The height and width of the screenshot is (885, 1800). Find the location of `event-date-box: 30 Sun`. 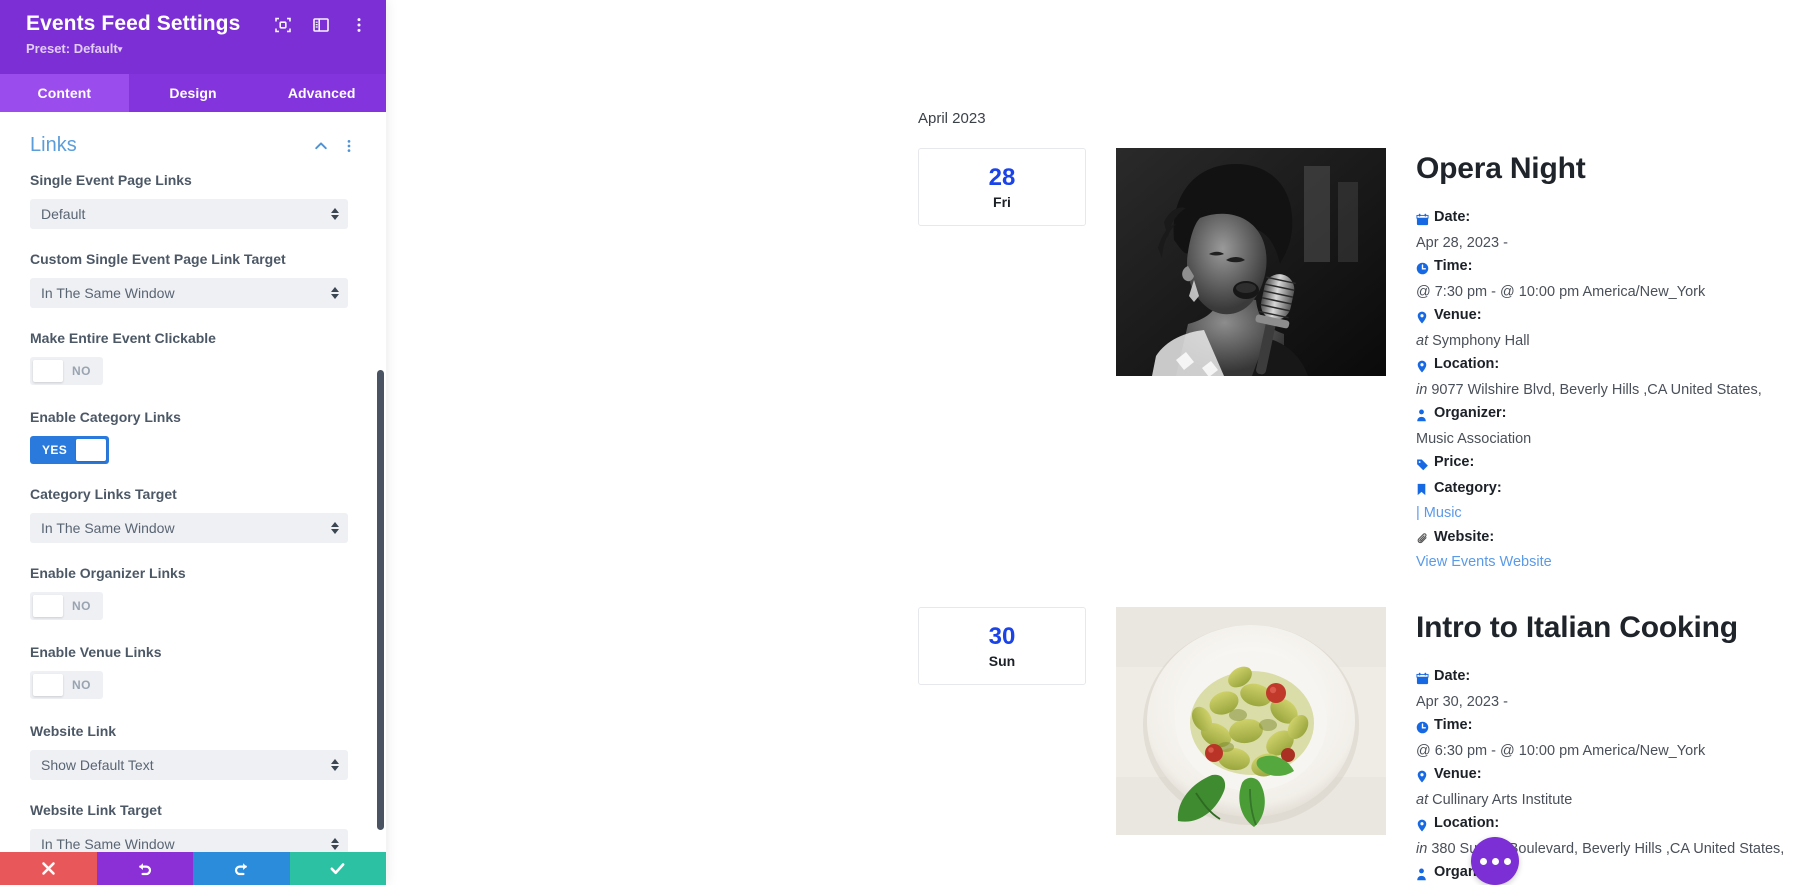

event-date-box: 30 Sun is located at coordinates (1002, 646).